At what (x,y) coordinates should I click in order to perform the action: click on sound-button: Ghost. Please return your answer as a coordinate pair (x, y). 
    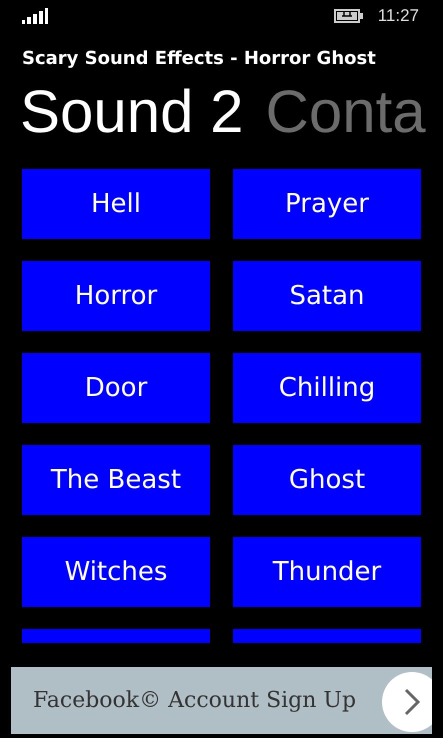
    Looking at the image, I should click on (327, 480).